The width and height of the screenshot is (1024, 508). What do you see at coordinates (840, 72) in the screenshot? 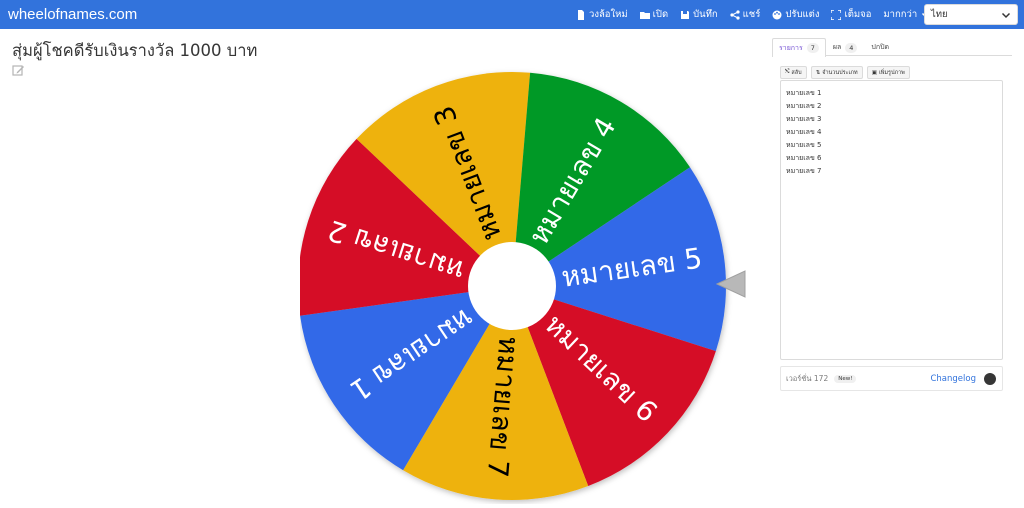
I see `sort-label: จำนวนประเภท` at bounding box center [840, 72].